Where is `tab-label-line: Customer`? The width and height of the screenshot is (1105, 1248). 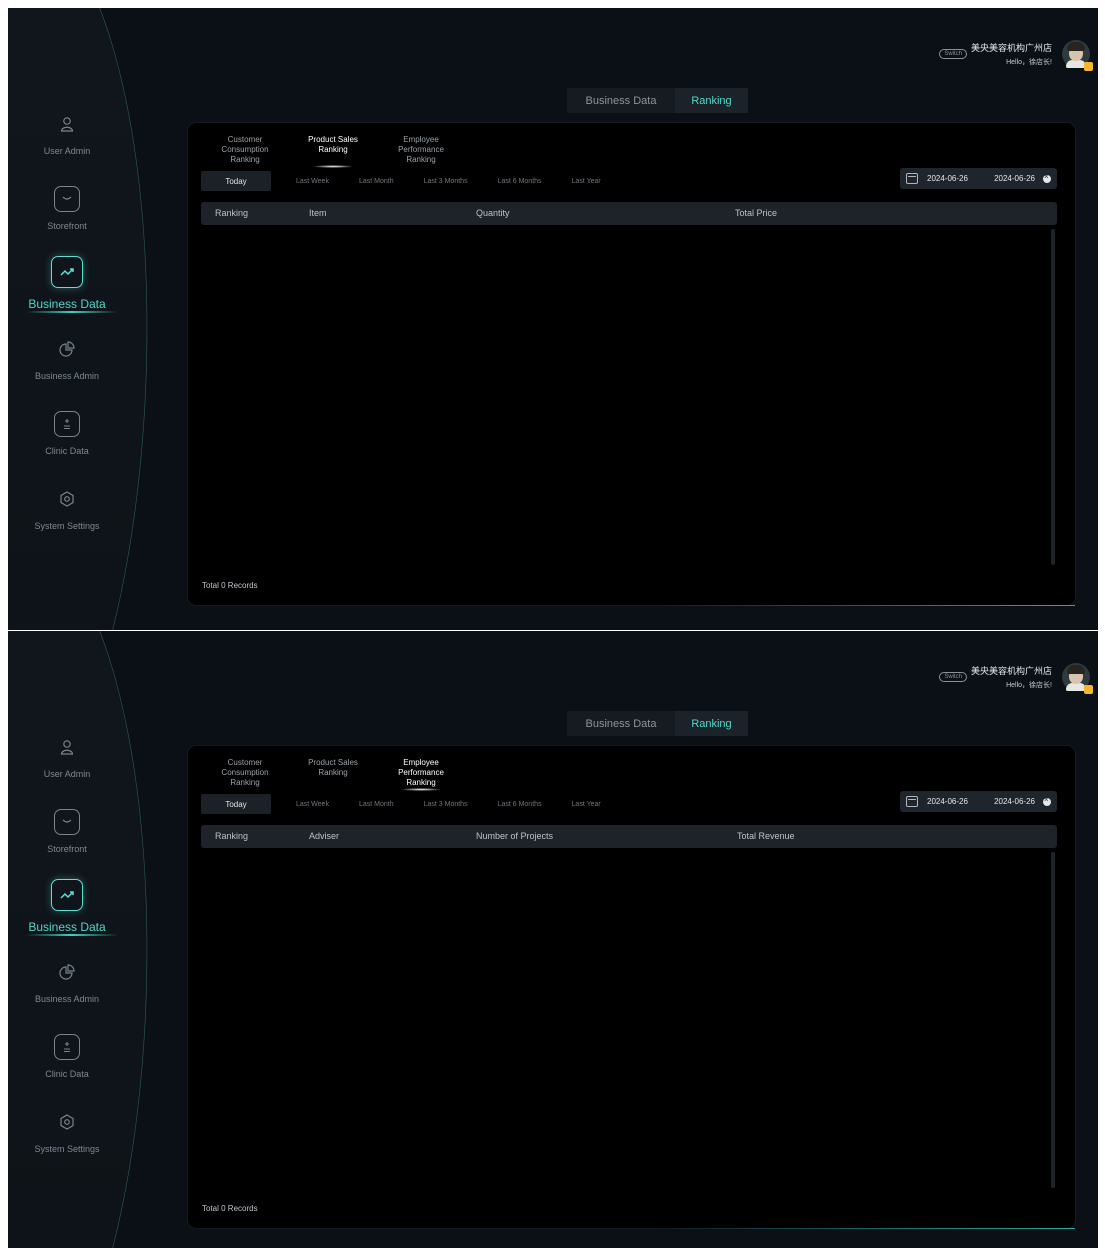
tab-label-line: Customer is located at coordinates (245, 762).